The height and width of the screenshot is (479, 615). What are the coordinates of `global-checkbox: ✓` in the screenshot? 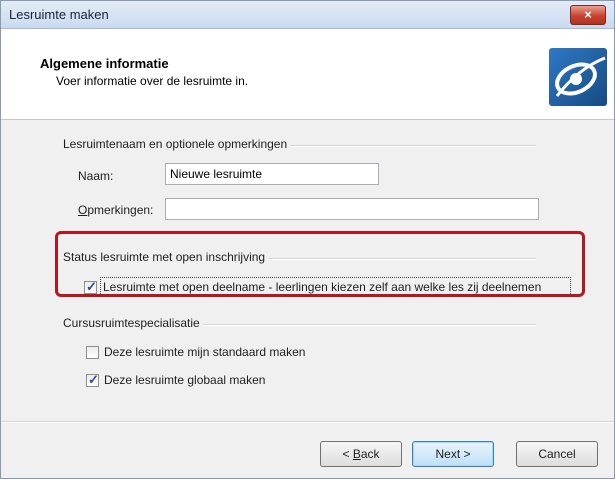 It's located at (92, 379).